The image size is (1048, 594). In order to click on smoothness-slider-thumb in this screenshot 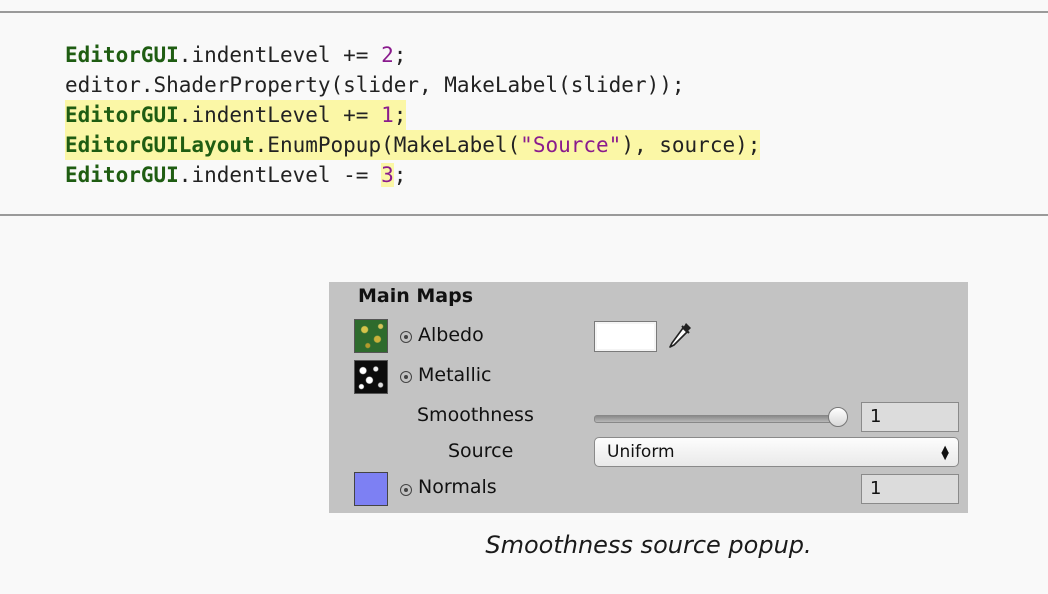, I will do `click(838, 417)`.